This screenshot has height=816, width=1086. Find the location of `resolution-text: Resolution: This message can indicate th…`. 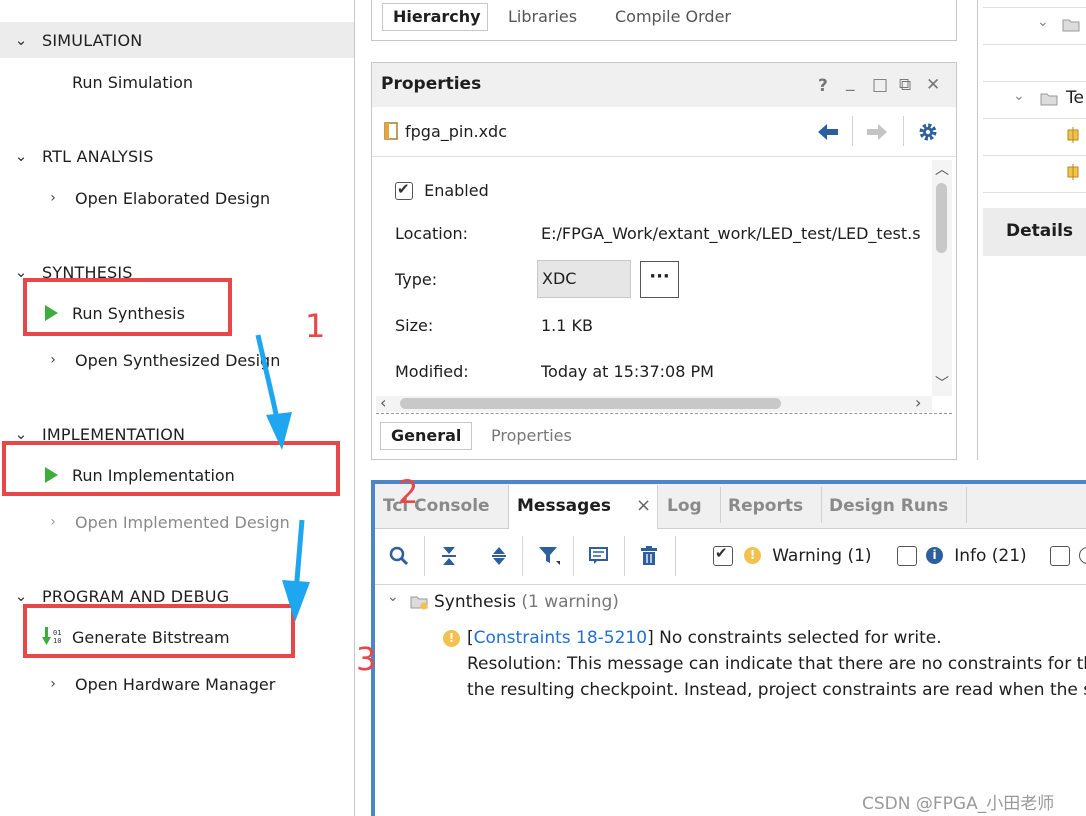

resolution-text: Resolution: This message can indicate th… is located at coordinates (776, 664).